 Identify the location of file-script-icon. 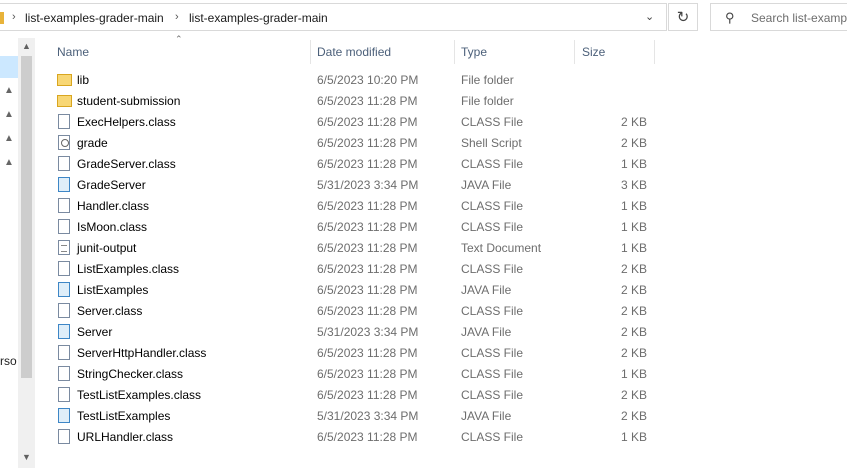
(64, 142).